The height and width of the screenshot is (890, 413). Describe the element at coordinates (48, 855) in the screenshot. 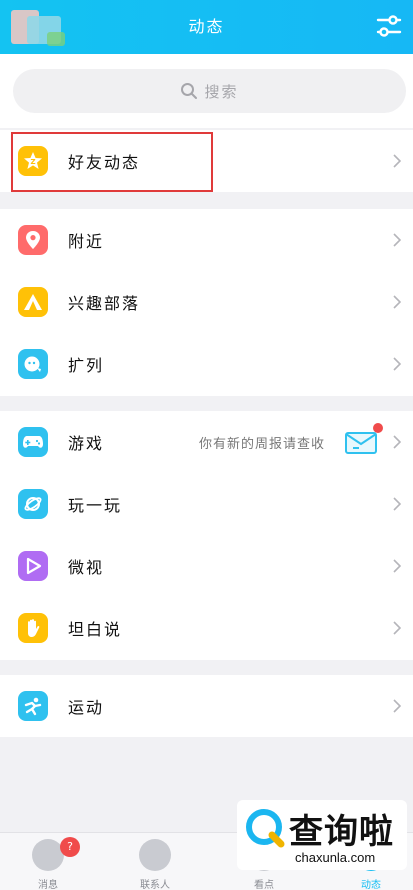

I see `message-icon` at that location.